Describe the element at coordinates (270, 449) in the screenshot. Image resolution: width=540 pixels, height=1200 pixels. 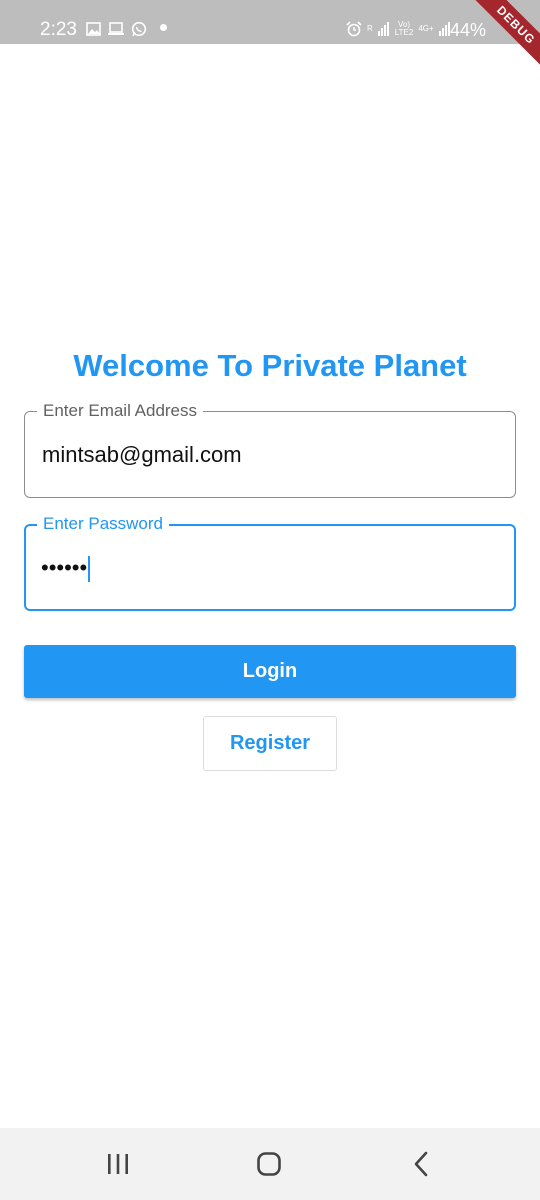
I see `email-field: Enter Email Address mintsab@gmail.com` at that location.